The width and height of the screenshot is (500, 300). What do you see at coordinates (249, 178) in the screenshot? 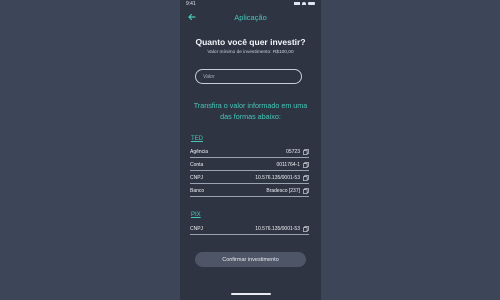
I see `ted-row-cnpj: CNPJ 10.576.135/0001-53` at bounding box center [249, 178].